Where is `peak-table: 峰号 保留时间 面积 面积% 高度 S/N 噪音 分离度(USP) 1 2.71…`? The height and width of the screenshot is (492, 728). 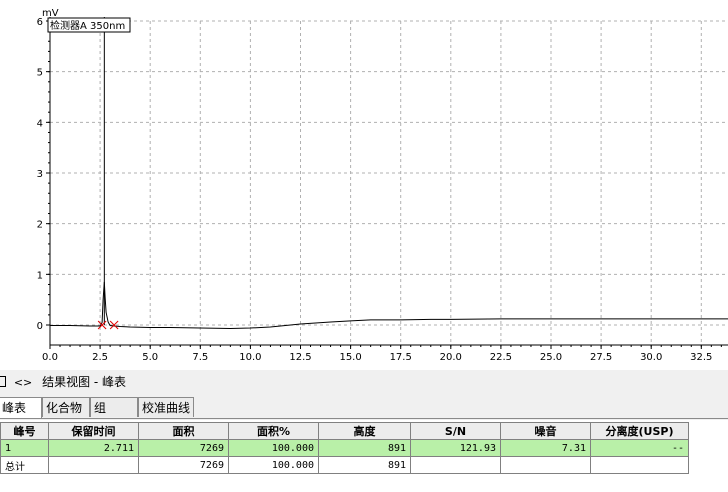
peak-table: 峰号 保留时间 面积 面积% 高度 S/N 噪音 分离度(USP) 1 2.71… is located at coordinates (344, 448).